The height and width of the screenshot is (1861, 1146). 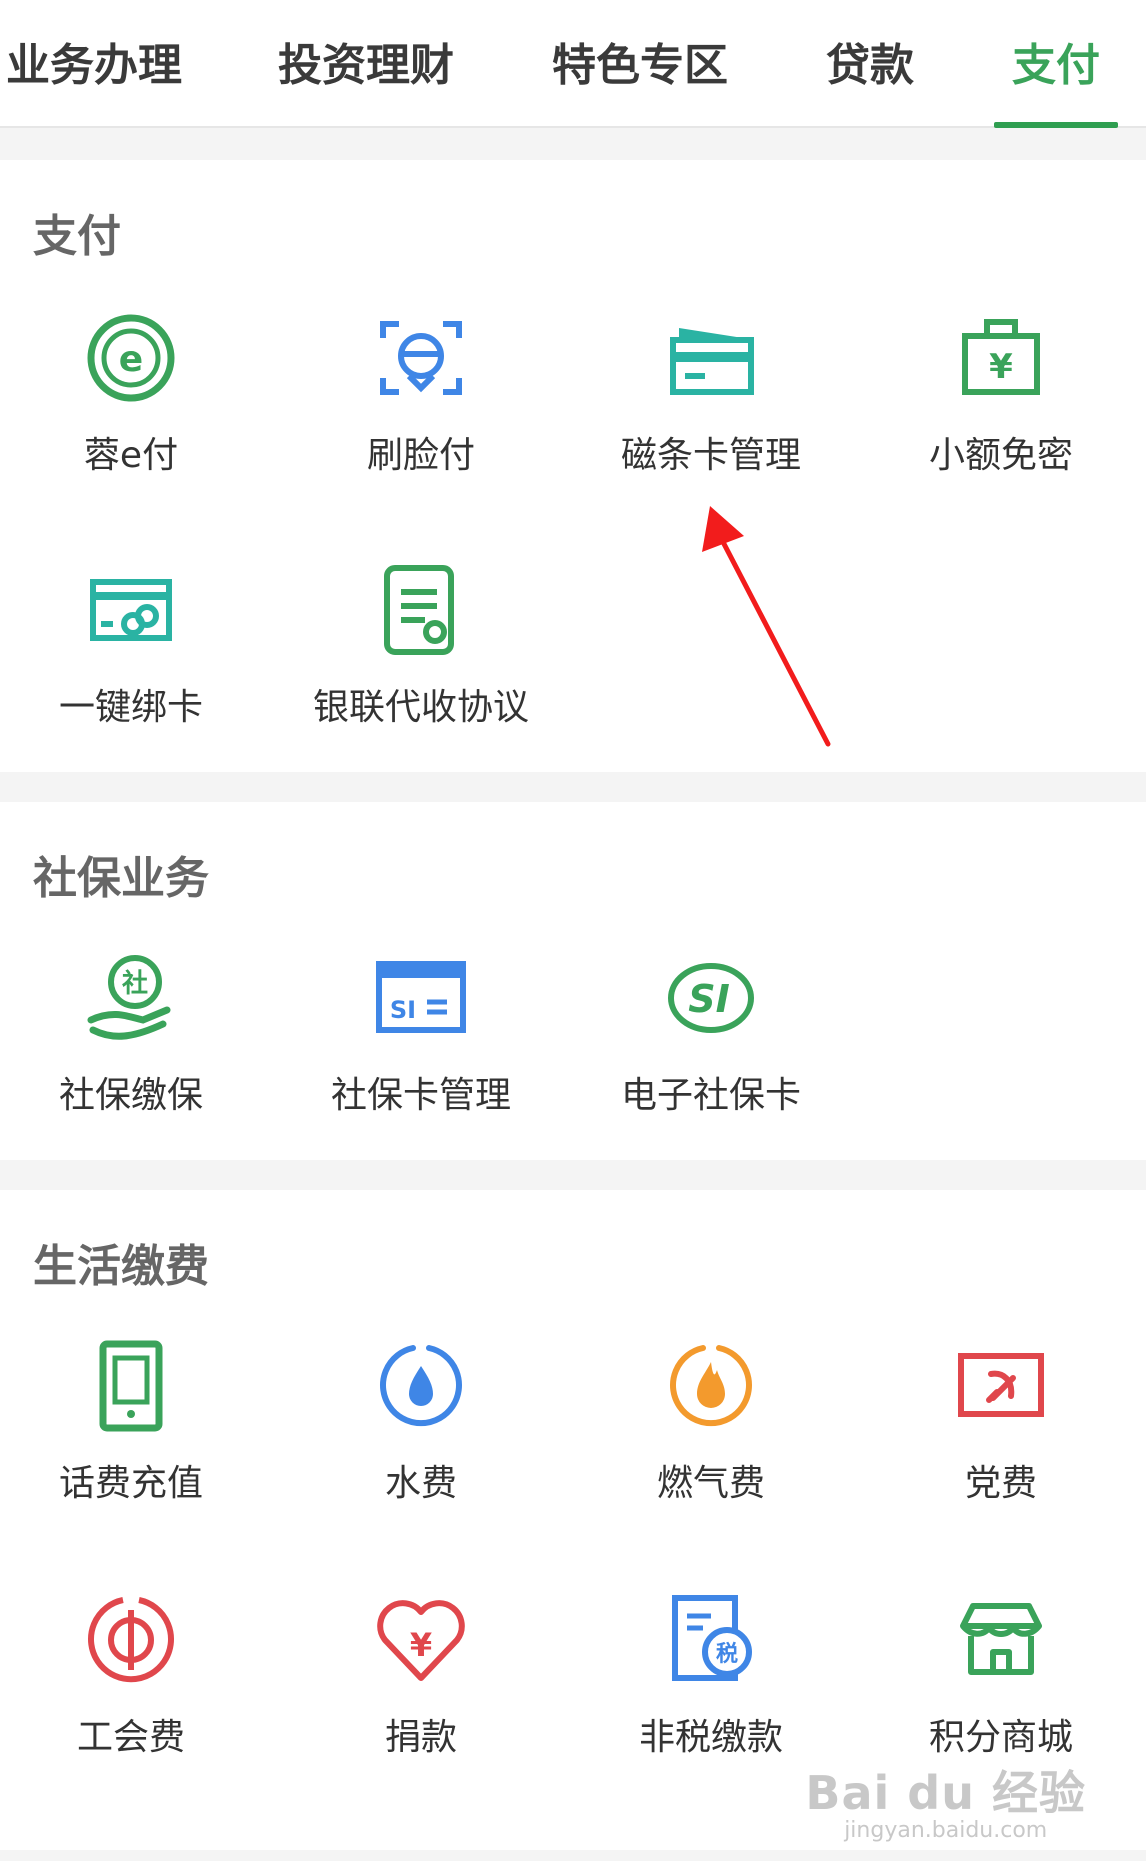 I want to click on rong-e-glyph: e, so click(x=131, y=359).